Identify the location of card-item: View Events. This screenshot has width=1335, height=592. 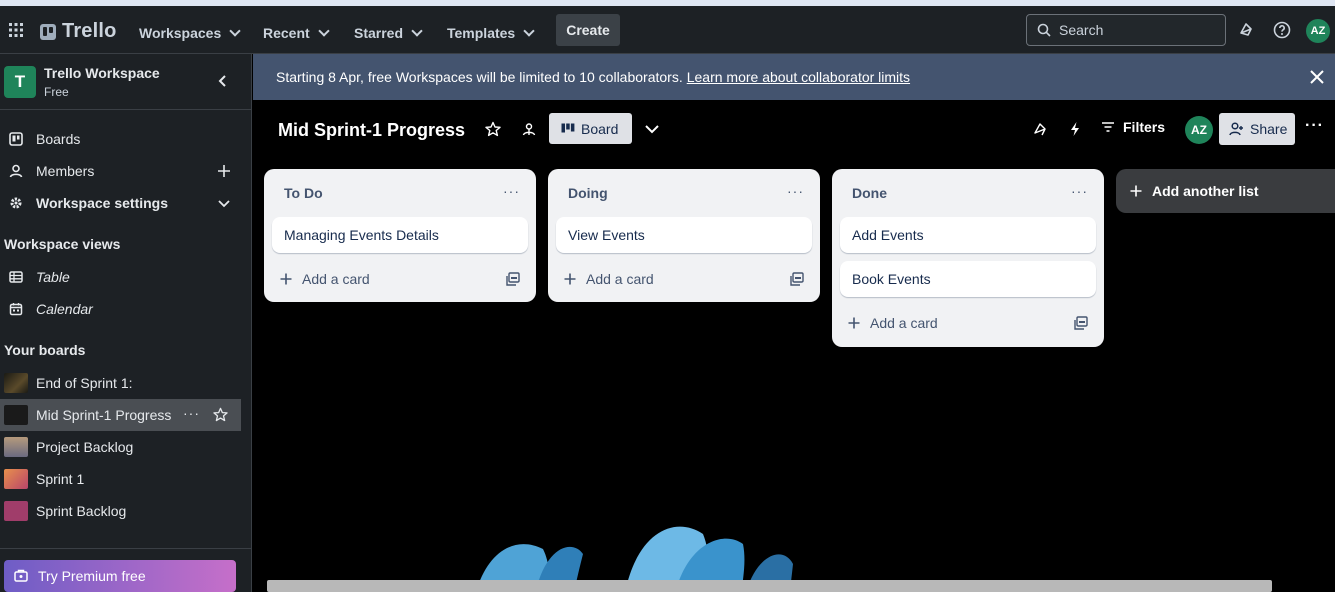
(684, 235).